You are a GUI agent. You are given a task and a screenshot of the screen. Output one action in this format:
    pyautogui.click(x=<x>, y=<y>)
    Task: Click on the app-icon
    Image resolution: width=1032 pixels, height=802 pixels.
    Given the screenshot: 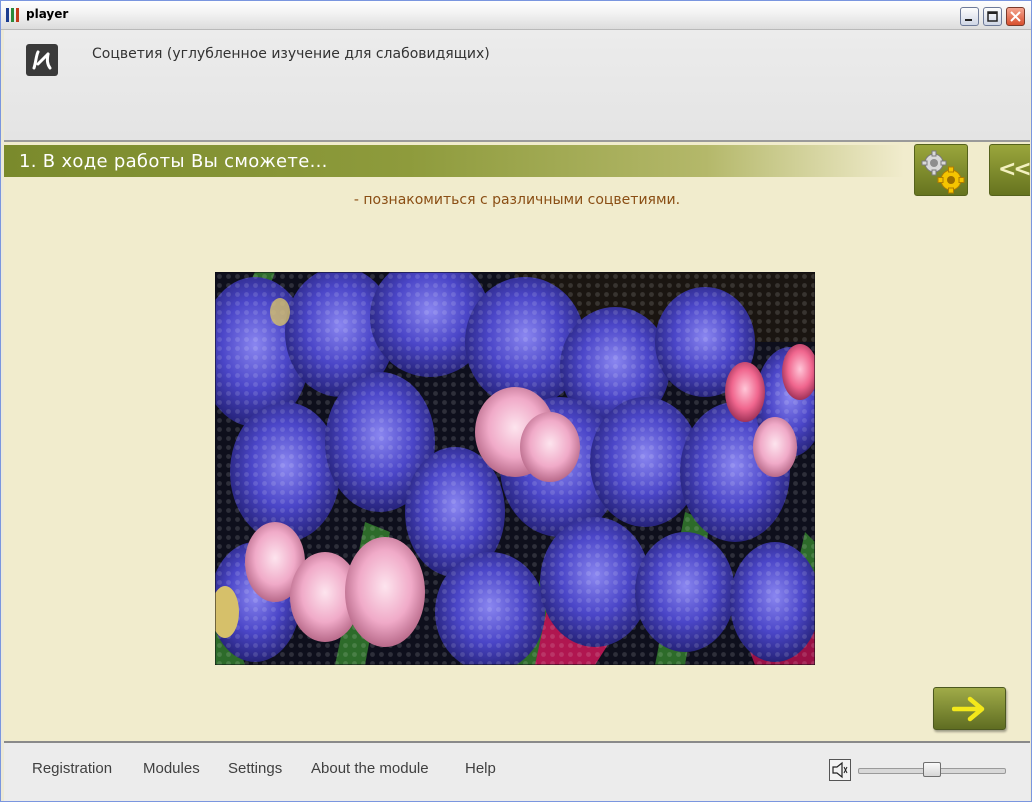 What is the action you would take?
    pyautogui.click(x=14, y=15)
    